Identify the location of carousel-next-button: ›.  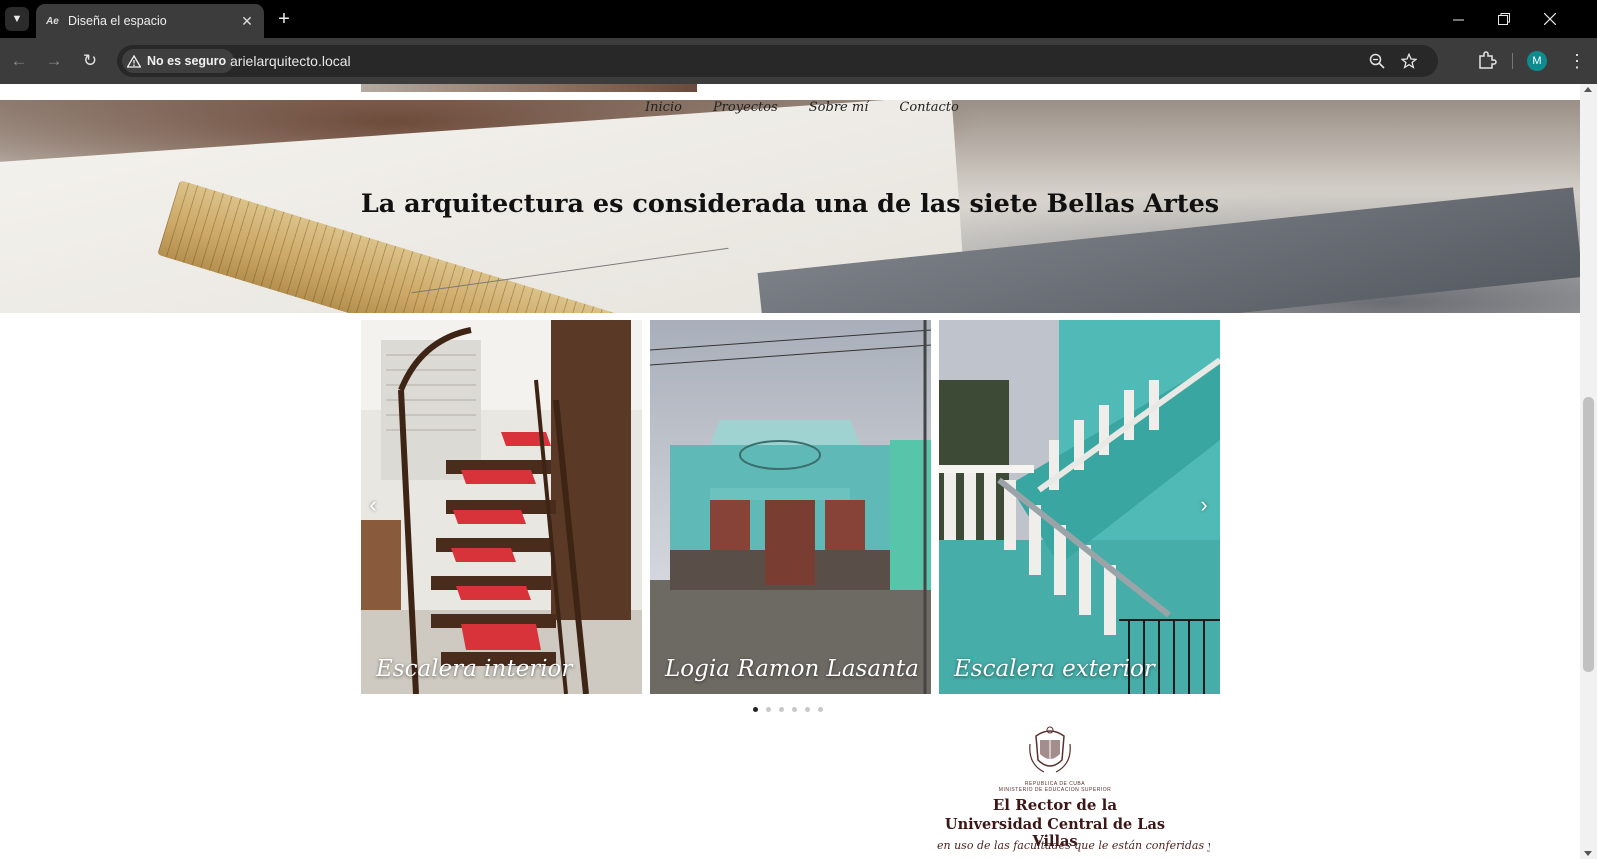
(1204, 505).